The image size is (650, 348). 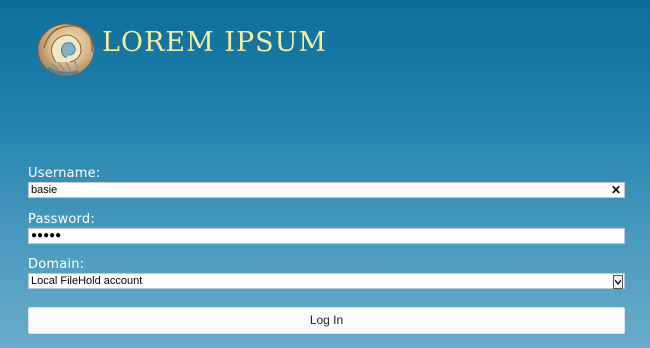 I want to click on nautilus-shell-icon, so click(x=66, y=50).